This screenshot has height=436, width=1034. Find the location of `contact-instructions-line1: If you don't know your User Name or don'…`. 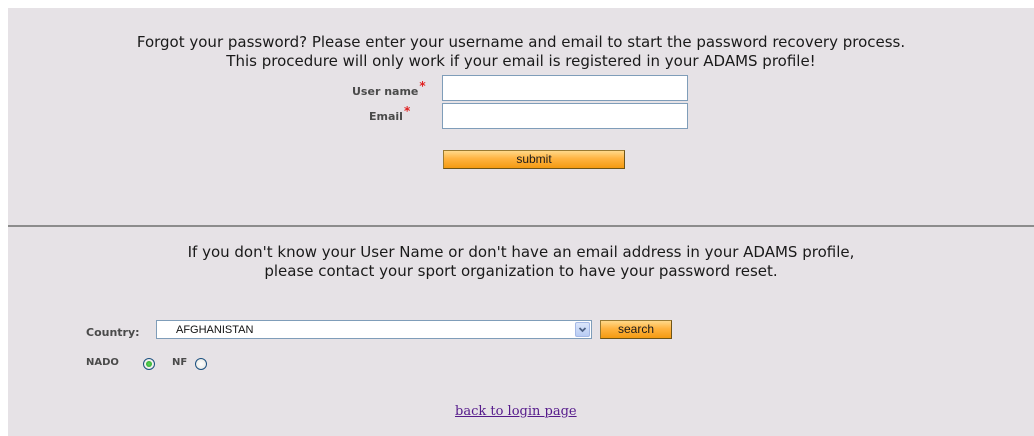

contact-instructions-line1: If you don't know your User Name or don'… is located at coordinates (521, 252).